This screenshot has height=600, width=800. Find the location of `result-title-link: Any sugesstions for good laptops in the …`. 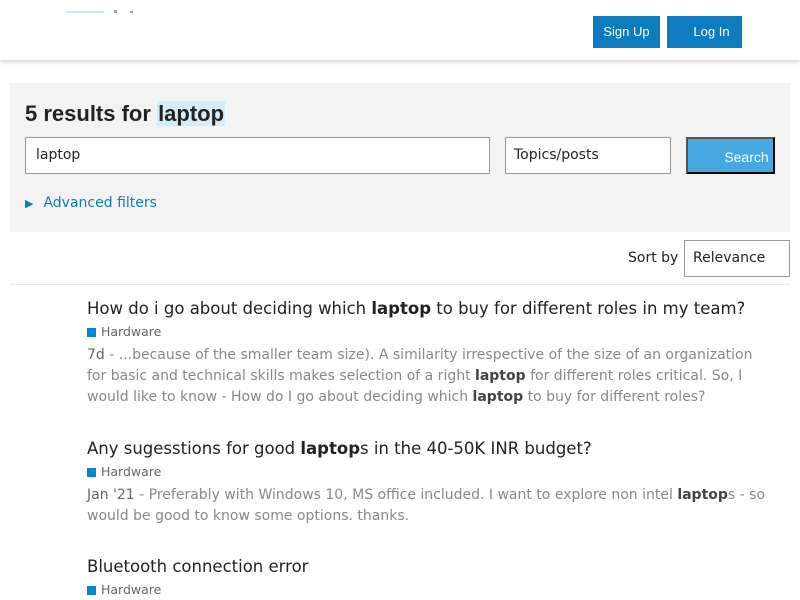

result-title-link: Any sugesstions for good laptops in the … is located at coordinates (427, 449).